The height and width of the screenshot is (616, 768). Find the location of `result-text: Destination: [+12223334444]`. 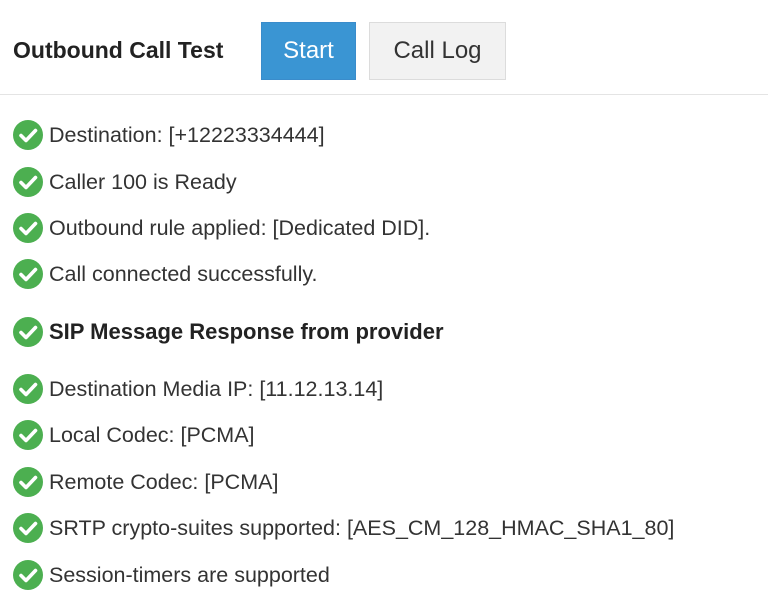

result-text: Destination: [+12223334444] is located at coordinates (187, 134).